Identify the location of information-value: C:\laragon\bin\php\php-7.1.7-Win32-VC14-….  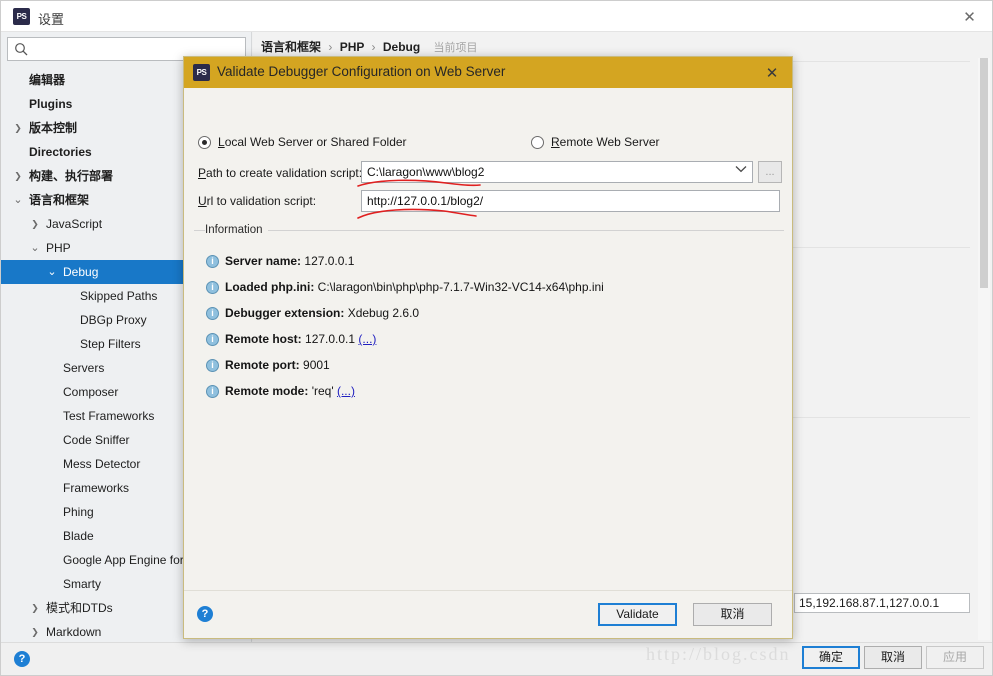
(460, 287).